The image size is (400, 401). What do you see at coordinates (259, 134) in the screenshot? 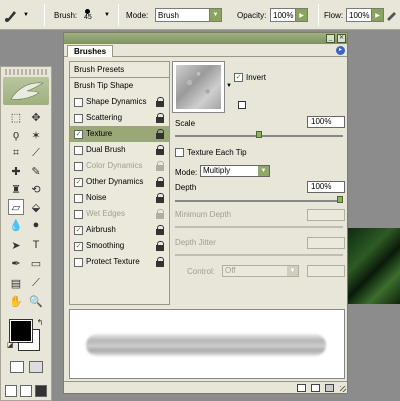
I see `scale-slider-thumb` at bounding box center [259, 134].